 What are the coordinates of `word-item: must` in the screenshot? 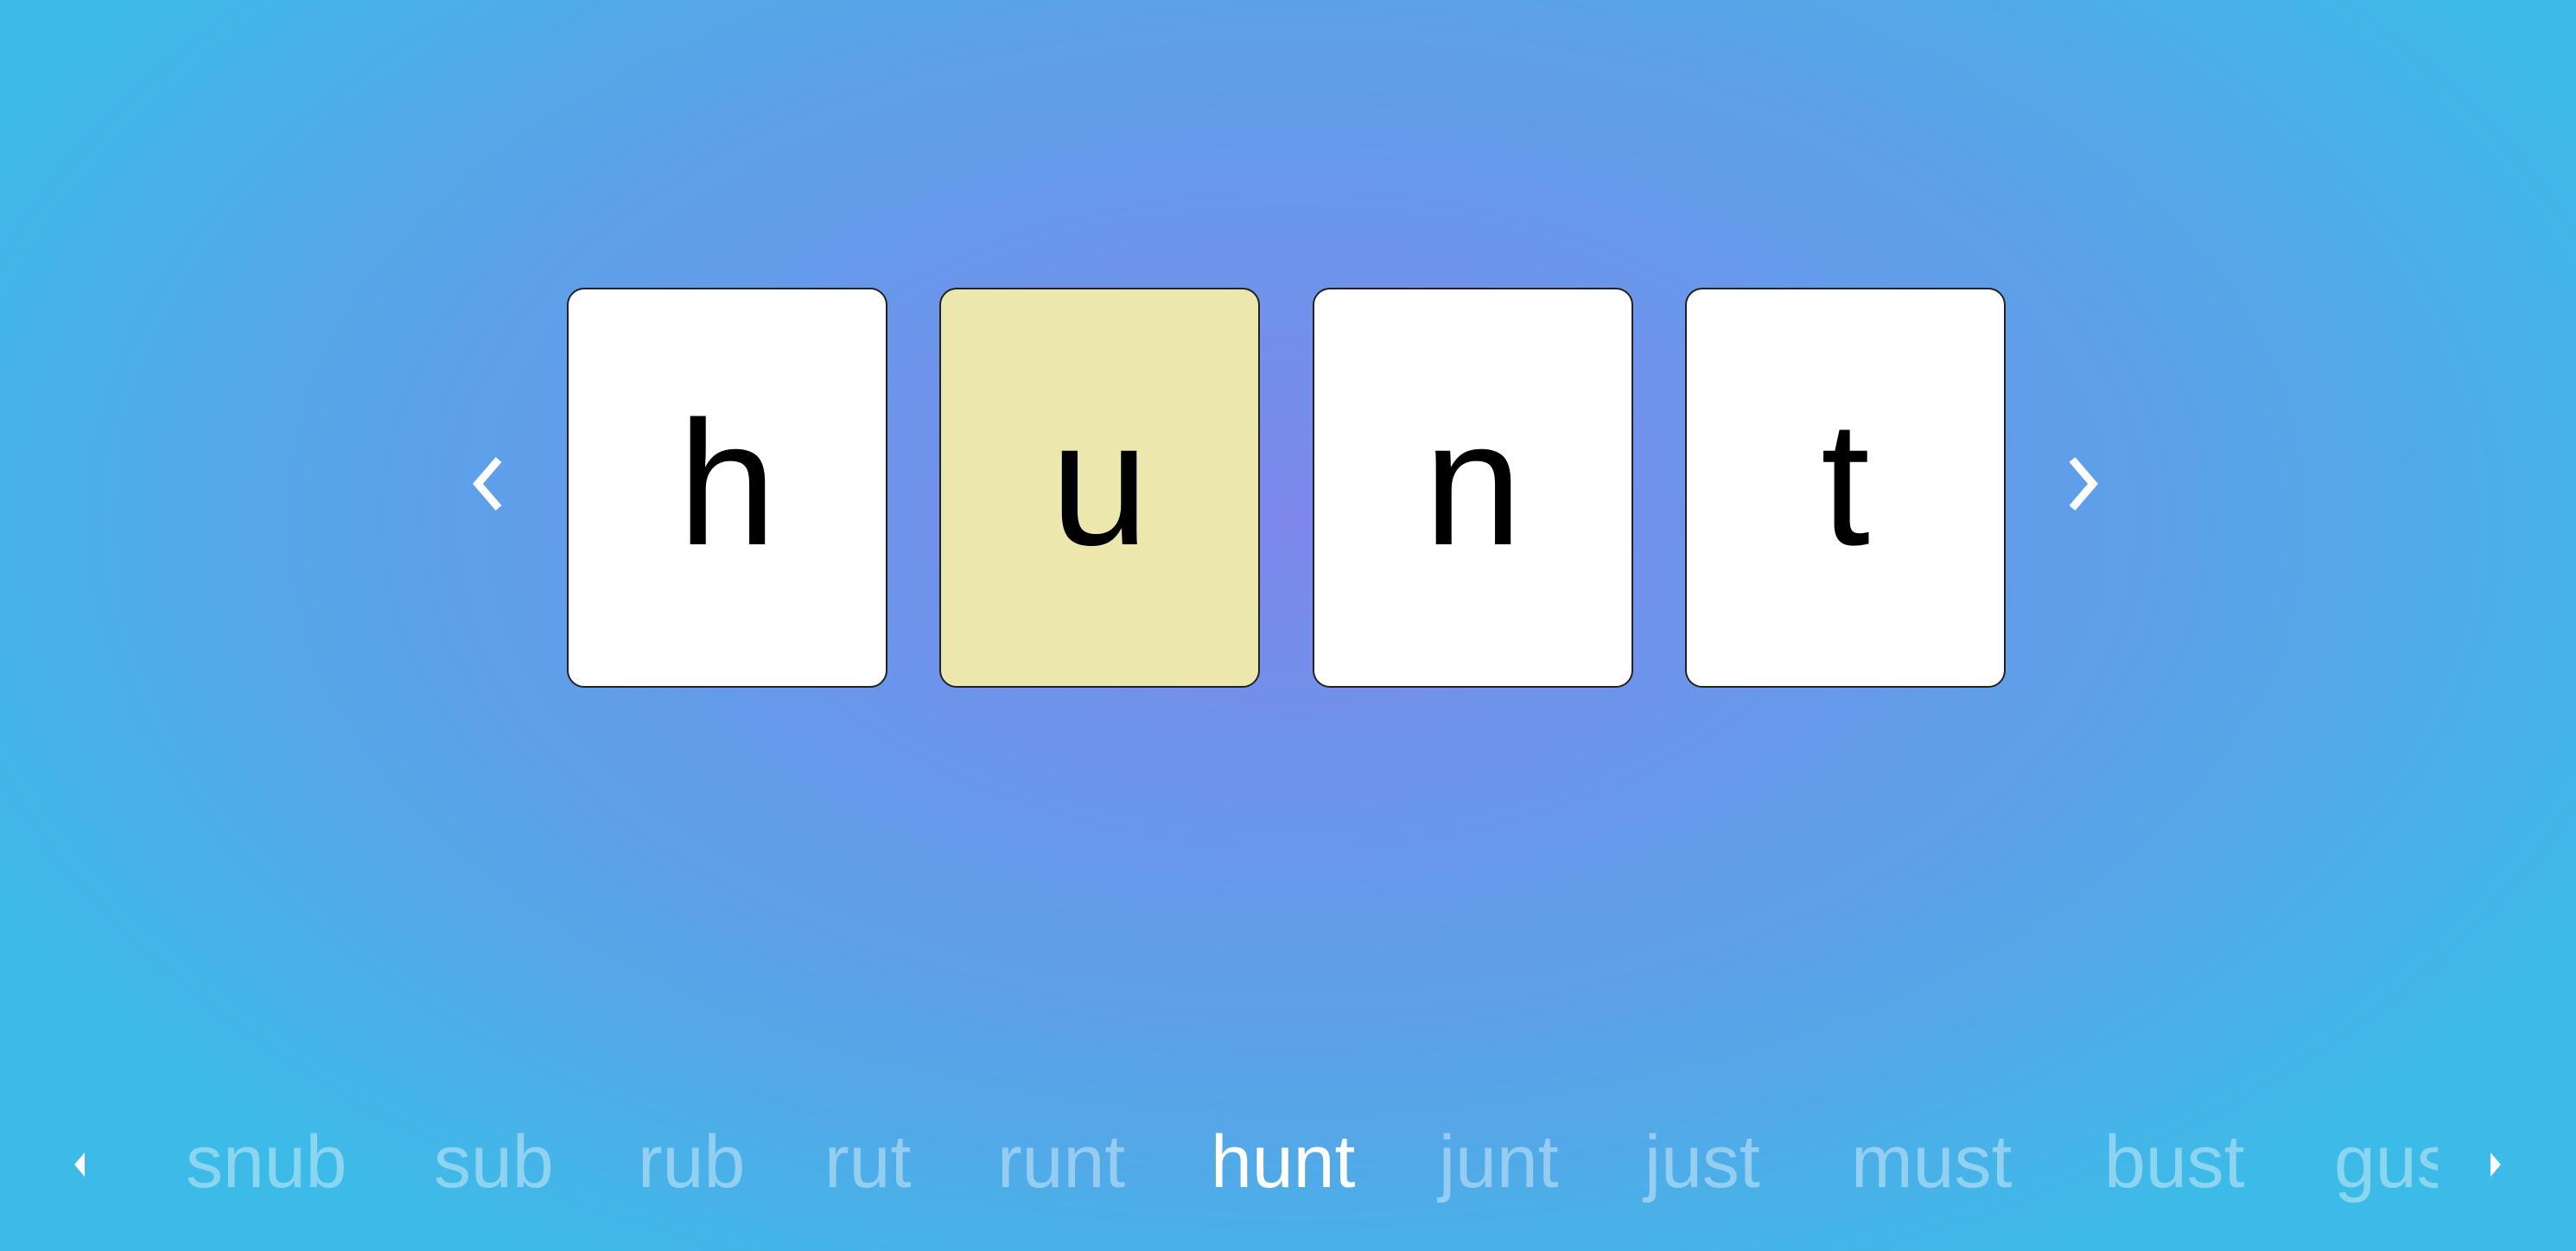 It's located at (1932, 1162).